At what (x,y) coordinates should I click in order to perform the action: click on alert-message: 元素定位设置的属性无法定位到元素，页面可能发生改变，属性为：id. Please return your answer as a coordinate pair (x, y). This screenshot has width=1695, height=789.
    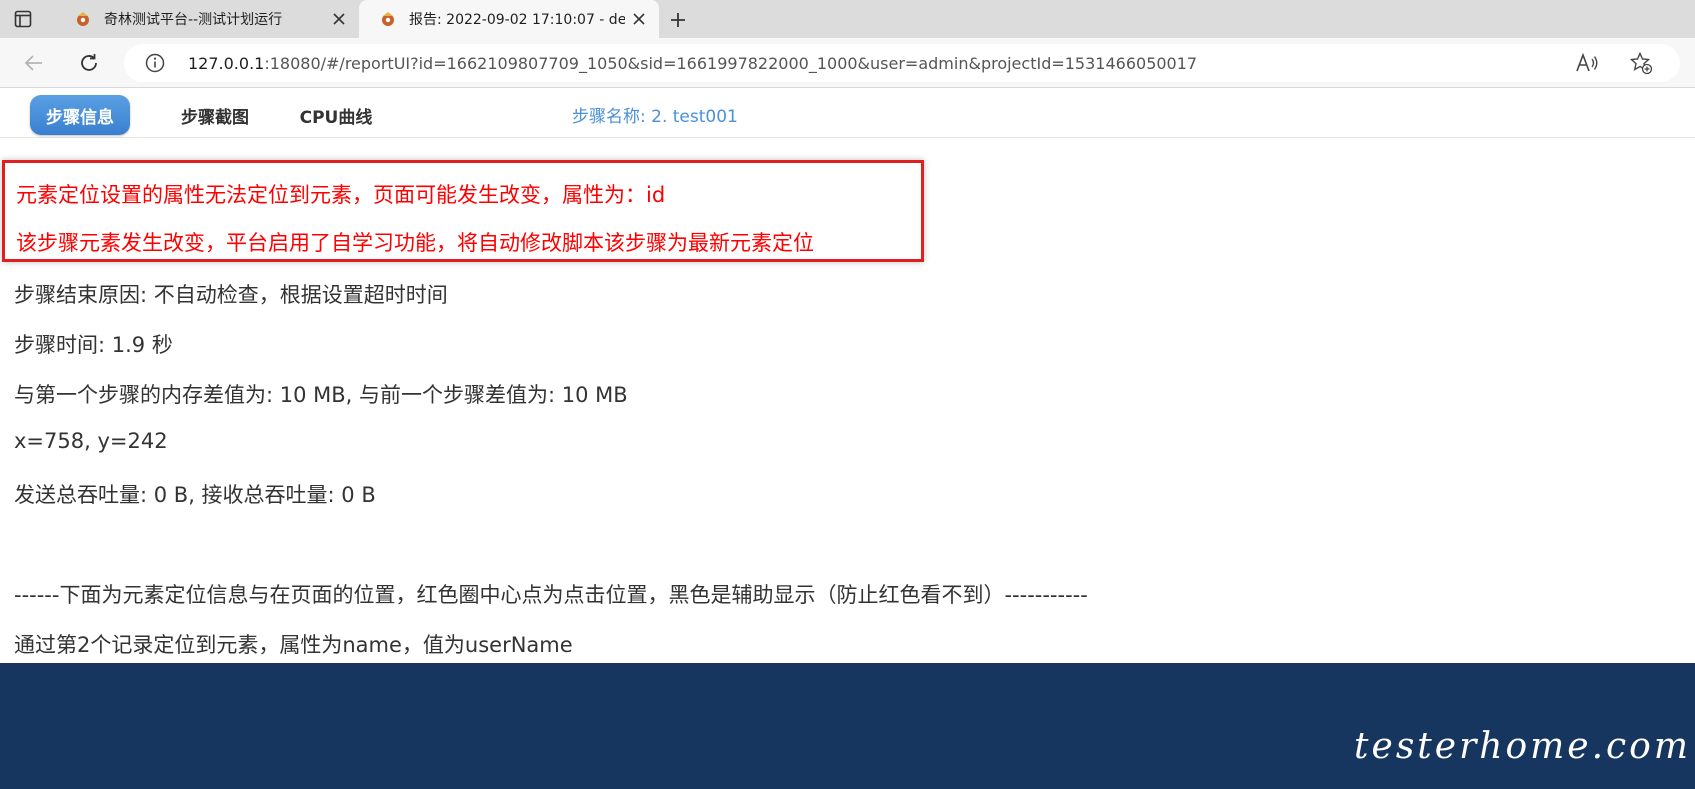
    Looking at the image, I should click on (341, 195).